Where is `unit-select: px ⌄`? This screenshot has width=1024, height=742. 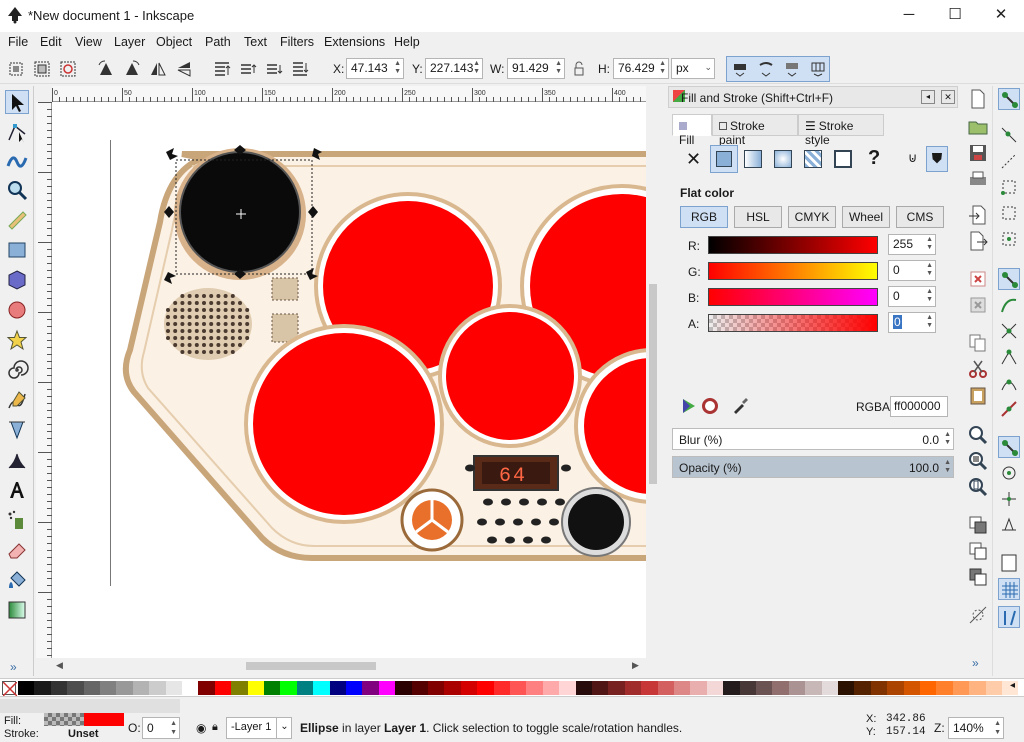 unit-select: px ⌄ is located at coordinates (693, 68).